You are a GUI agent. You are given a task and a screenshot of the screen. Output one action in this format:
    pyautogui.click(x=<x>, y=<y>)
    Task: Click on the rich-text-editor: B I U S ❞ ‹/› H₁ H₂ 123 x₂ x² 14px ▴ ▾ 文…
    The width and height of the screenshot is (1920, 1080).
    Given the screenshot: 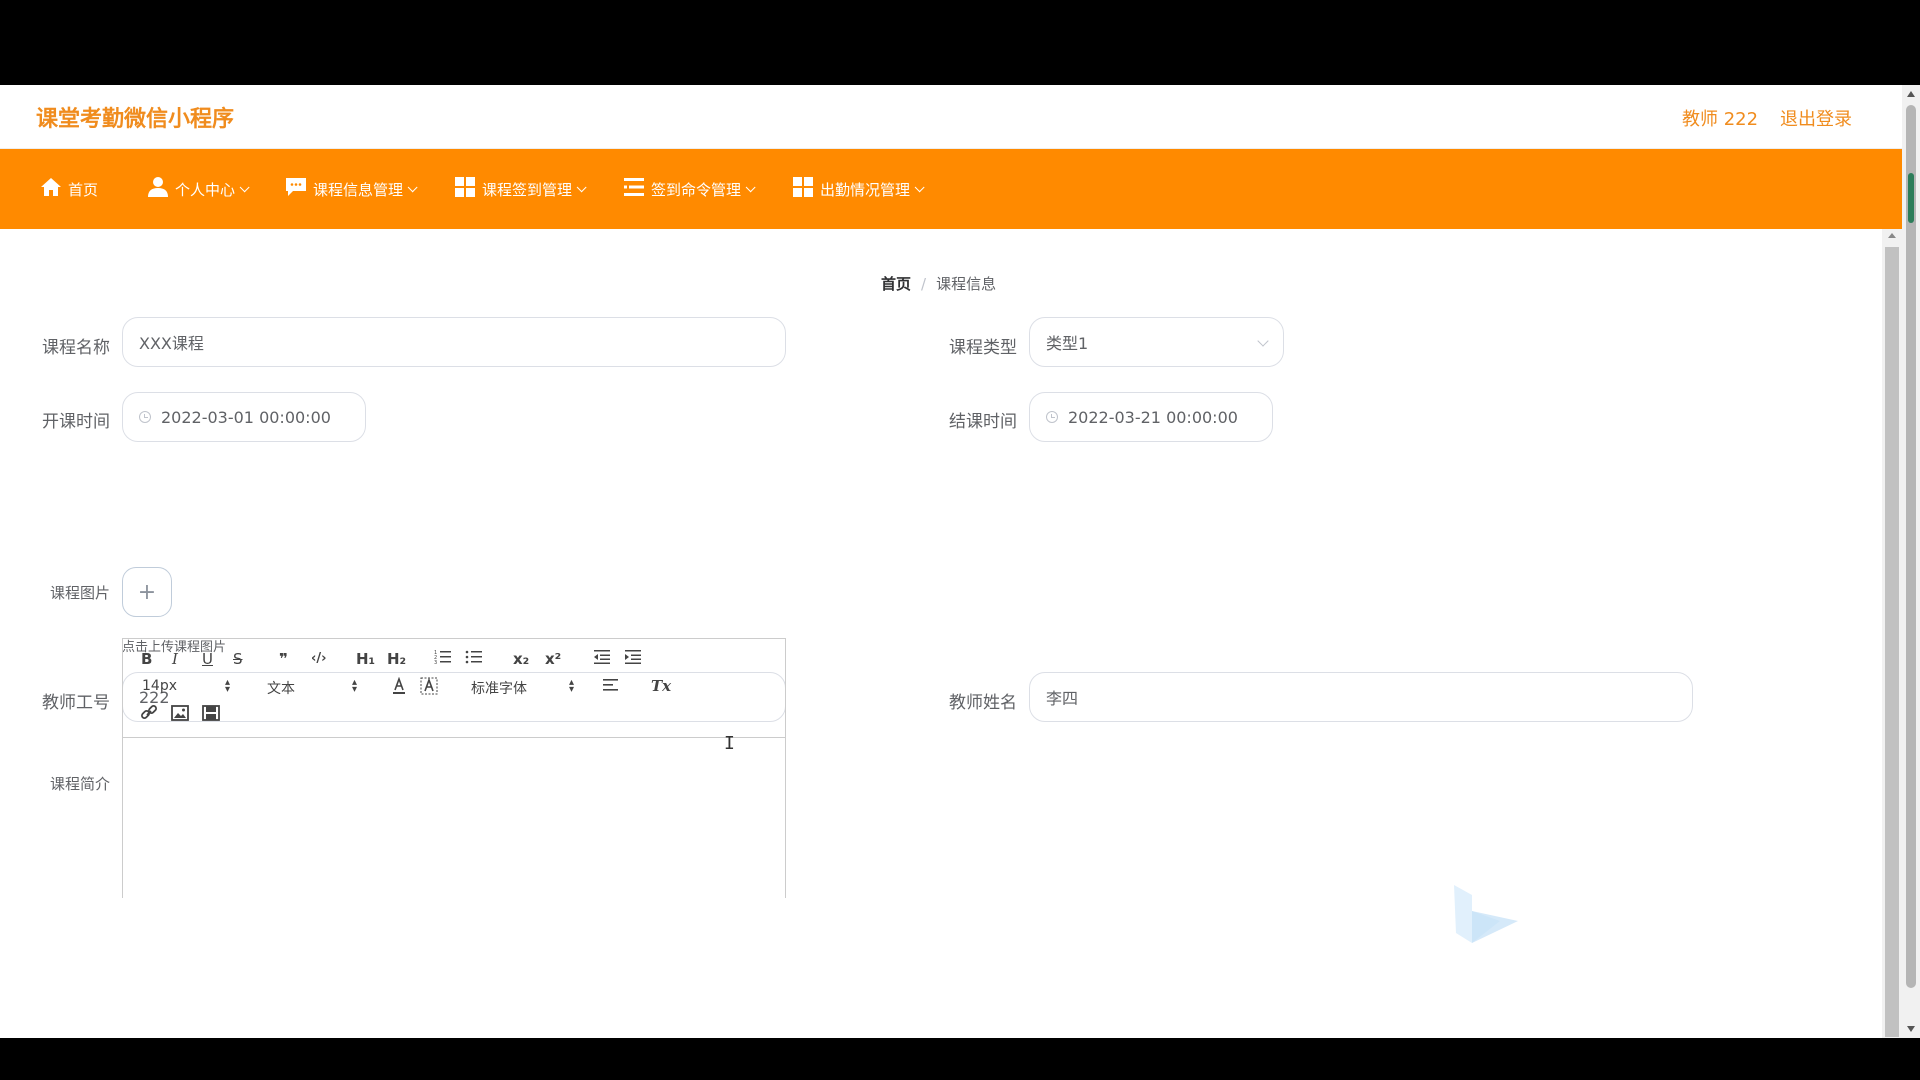 What is the action you would take?
    pyautogui.click(x=454, y=768)
    